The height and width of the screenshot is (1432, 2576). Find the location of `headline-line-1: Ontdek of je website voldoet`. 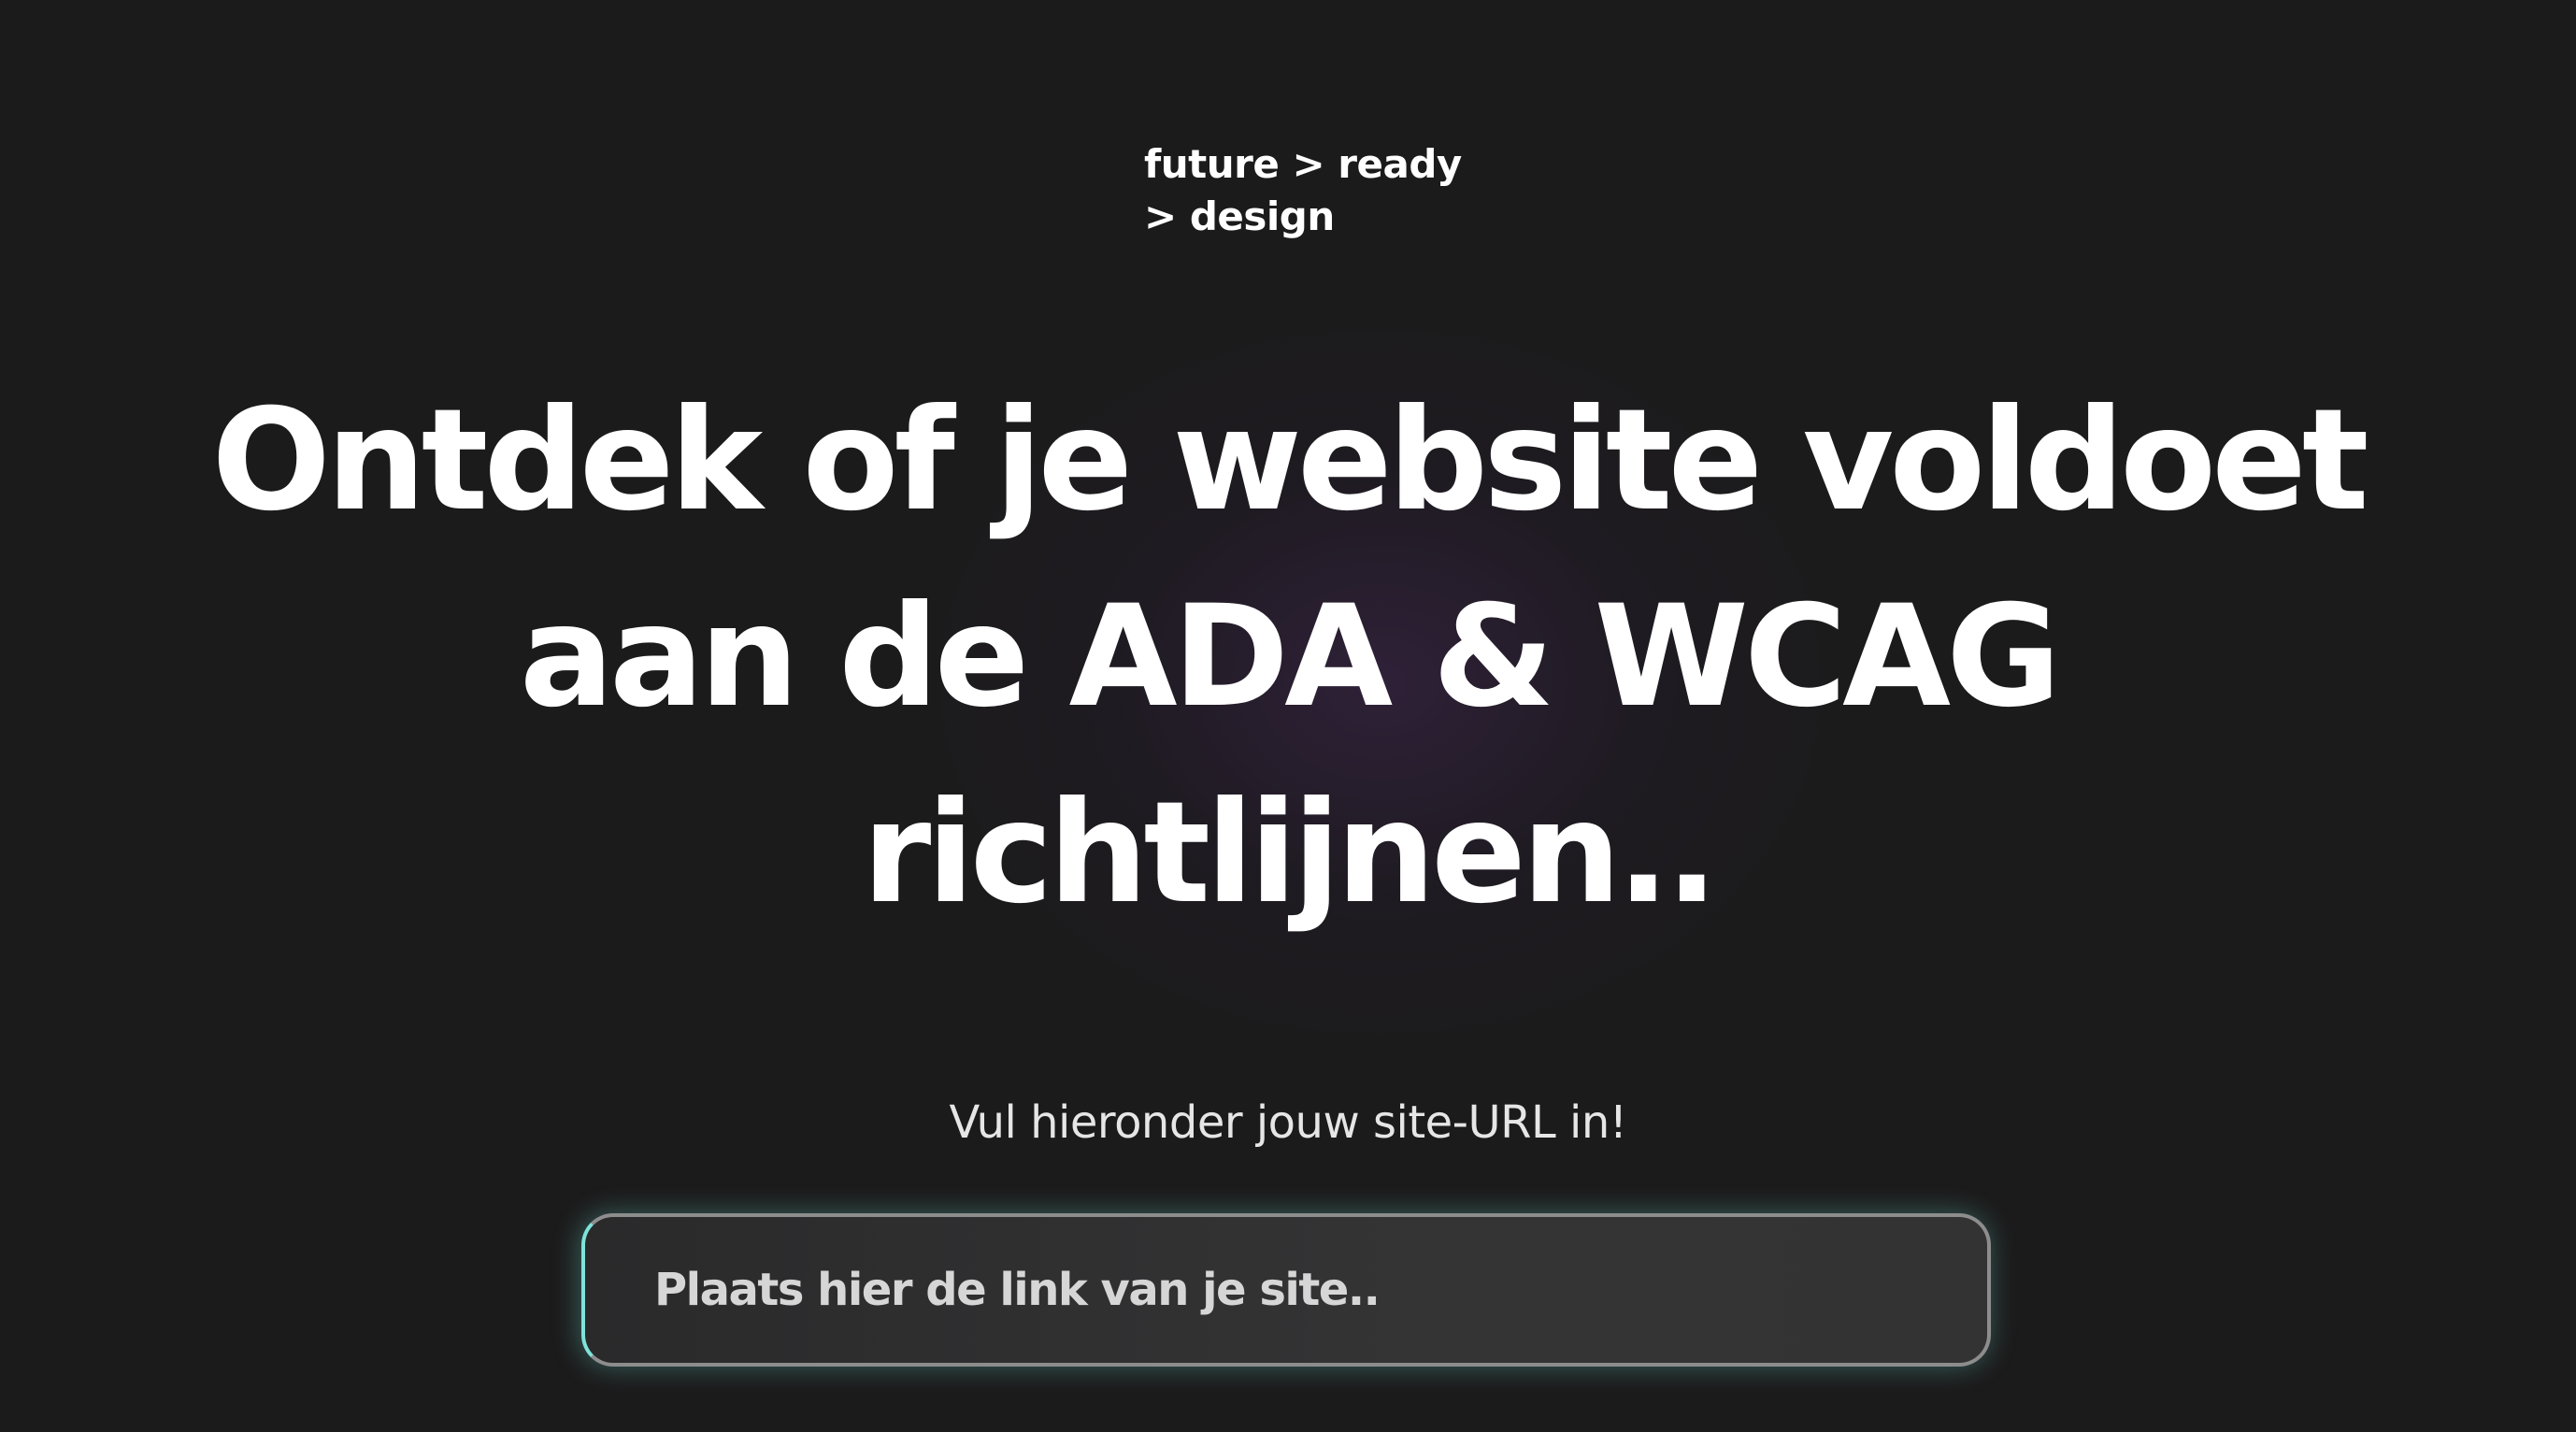

headline-line-1: Ontdek of je website voldoet is located at coordinates (1289, 460).